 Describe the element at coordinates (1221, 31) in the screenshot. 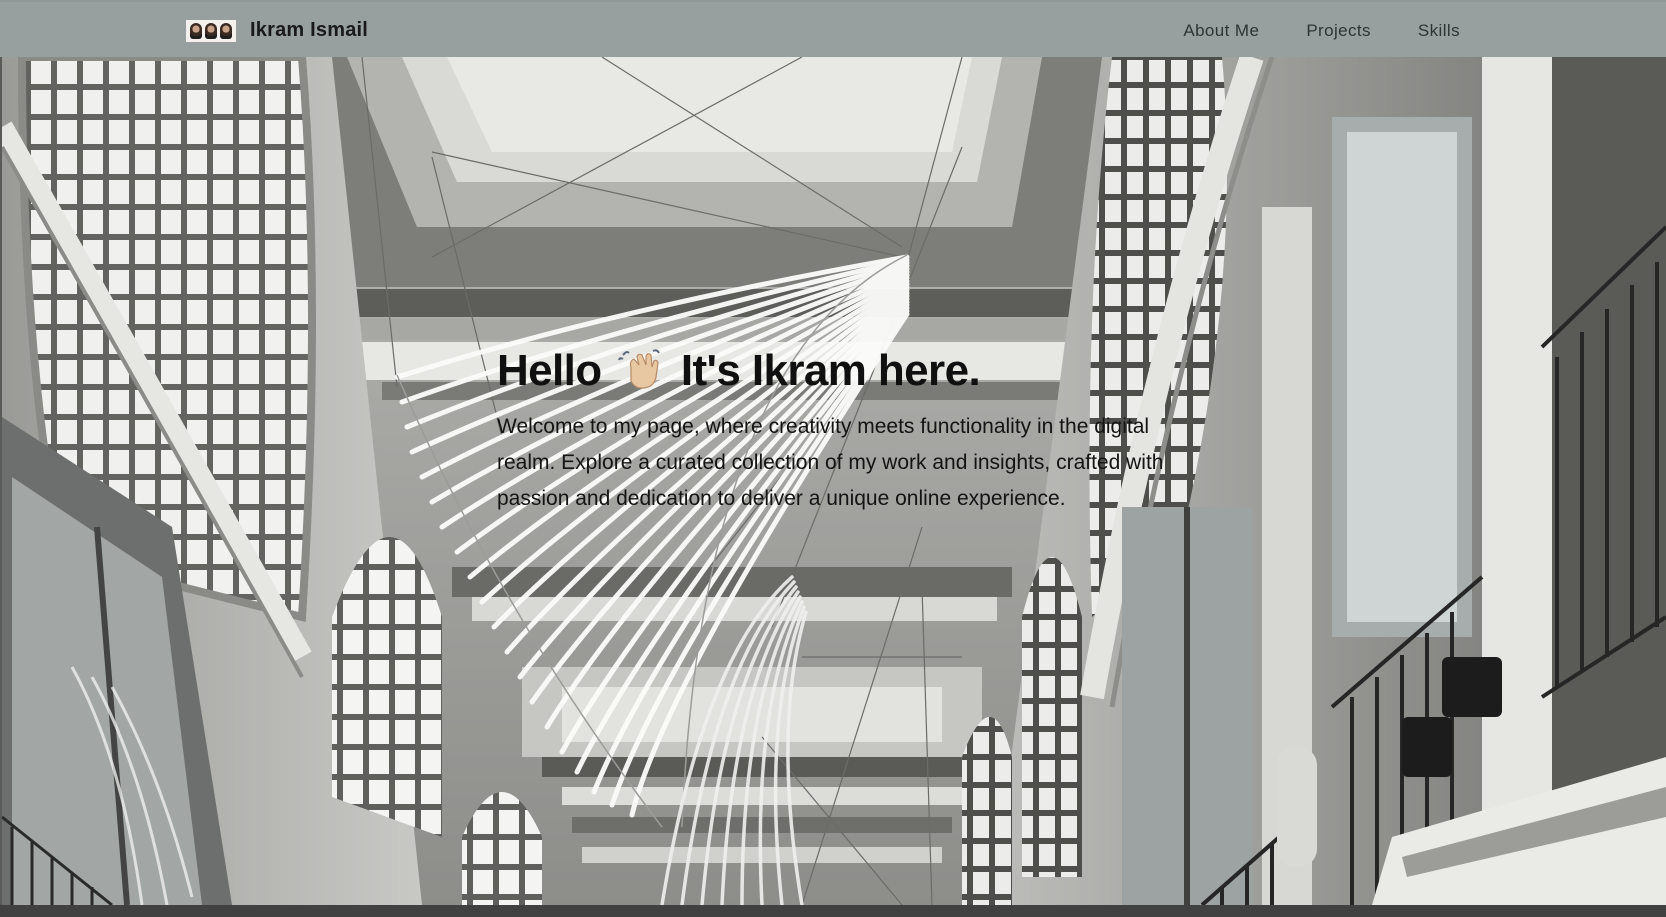

I see `nav-link-about-me: About Me` at that location.